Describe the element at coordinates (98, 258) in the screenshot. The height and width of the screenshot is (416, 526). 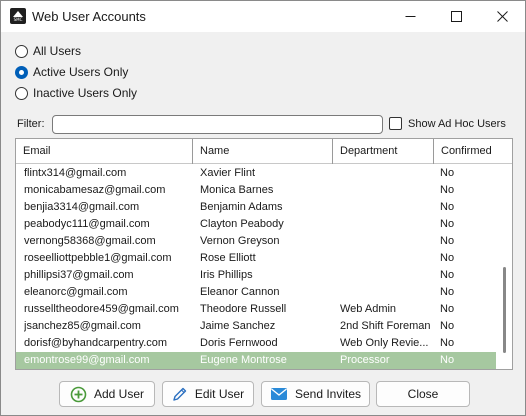
I see `cell-email: roseelliottpebble1@gmail.com` at that location.